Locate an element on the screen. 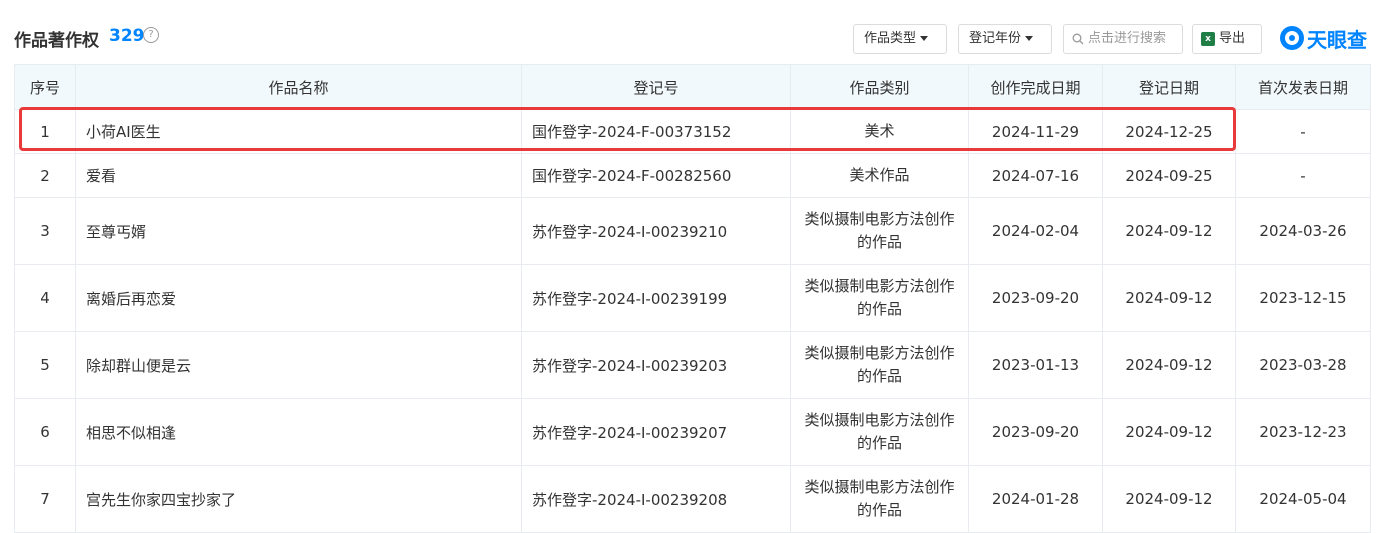  table-header-row: 序号 作品名称 登记号 作品类别 创作完成日期 登记日期 首次发表日期 is located at coordinates (692, 87).